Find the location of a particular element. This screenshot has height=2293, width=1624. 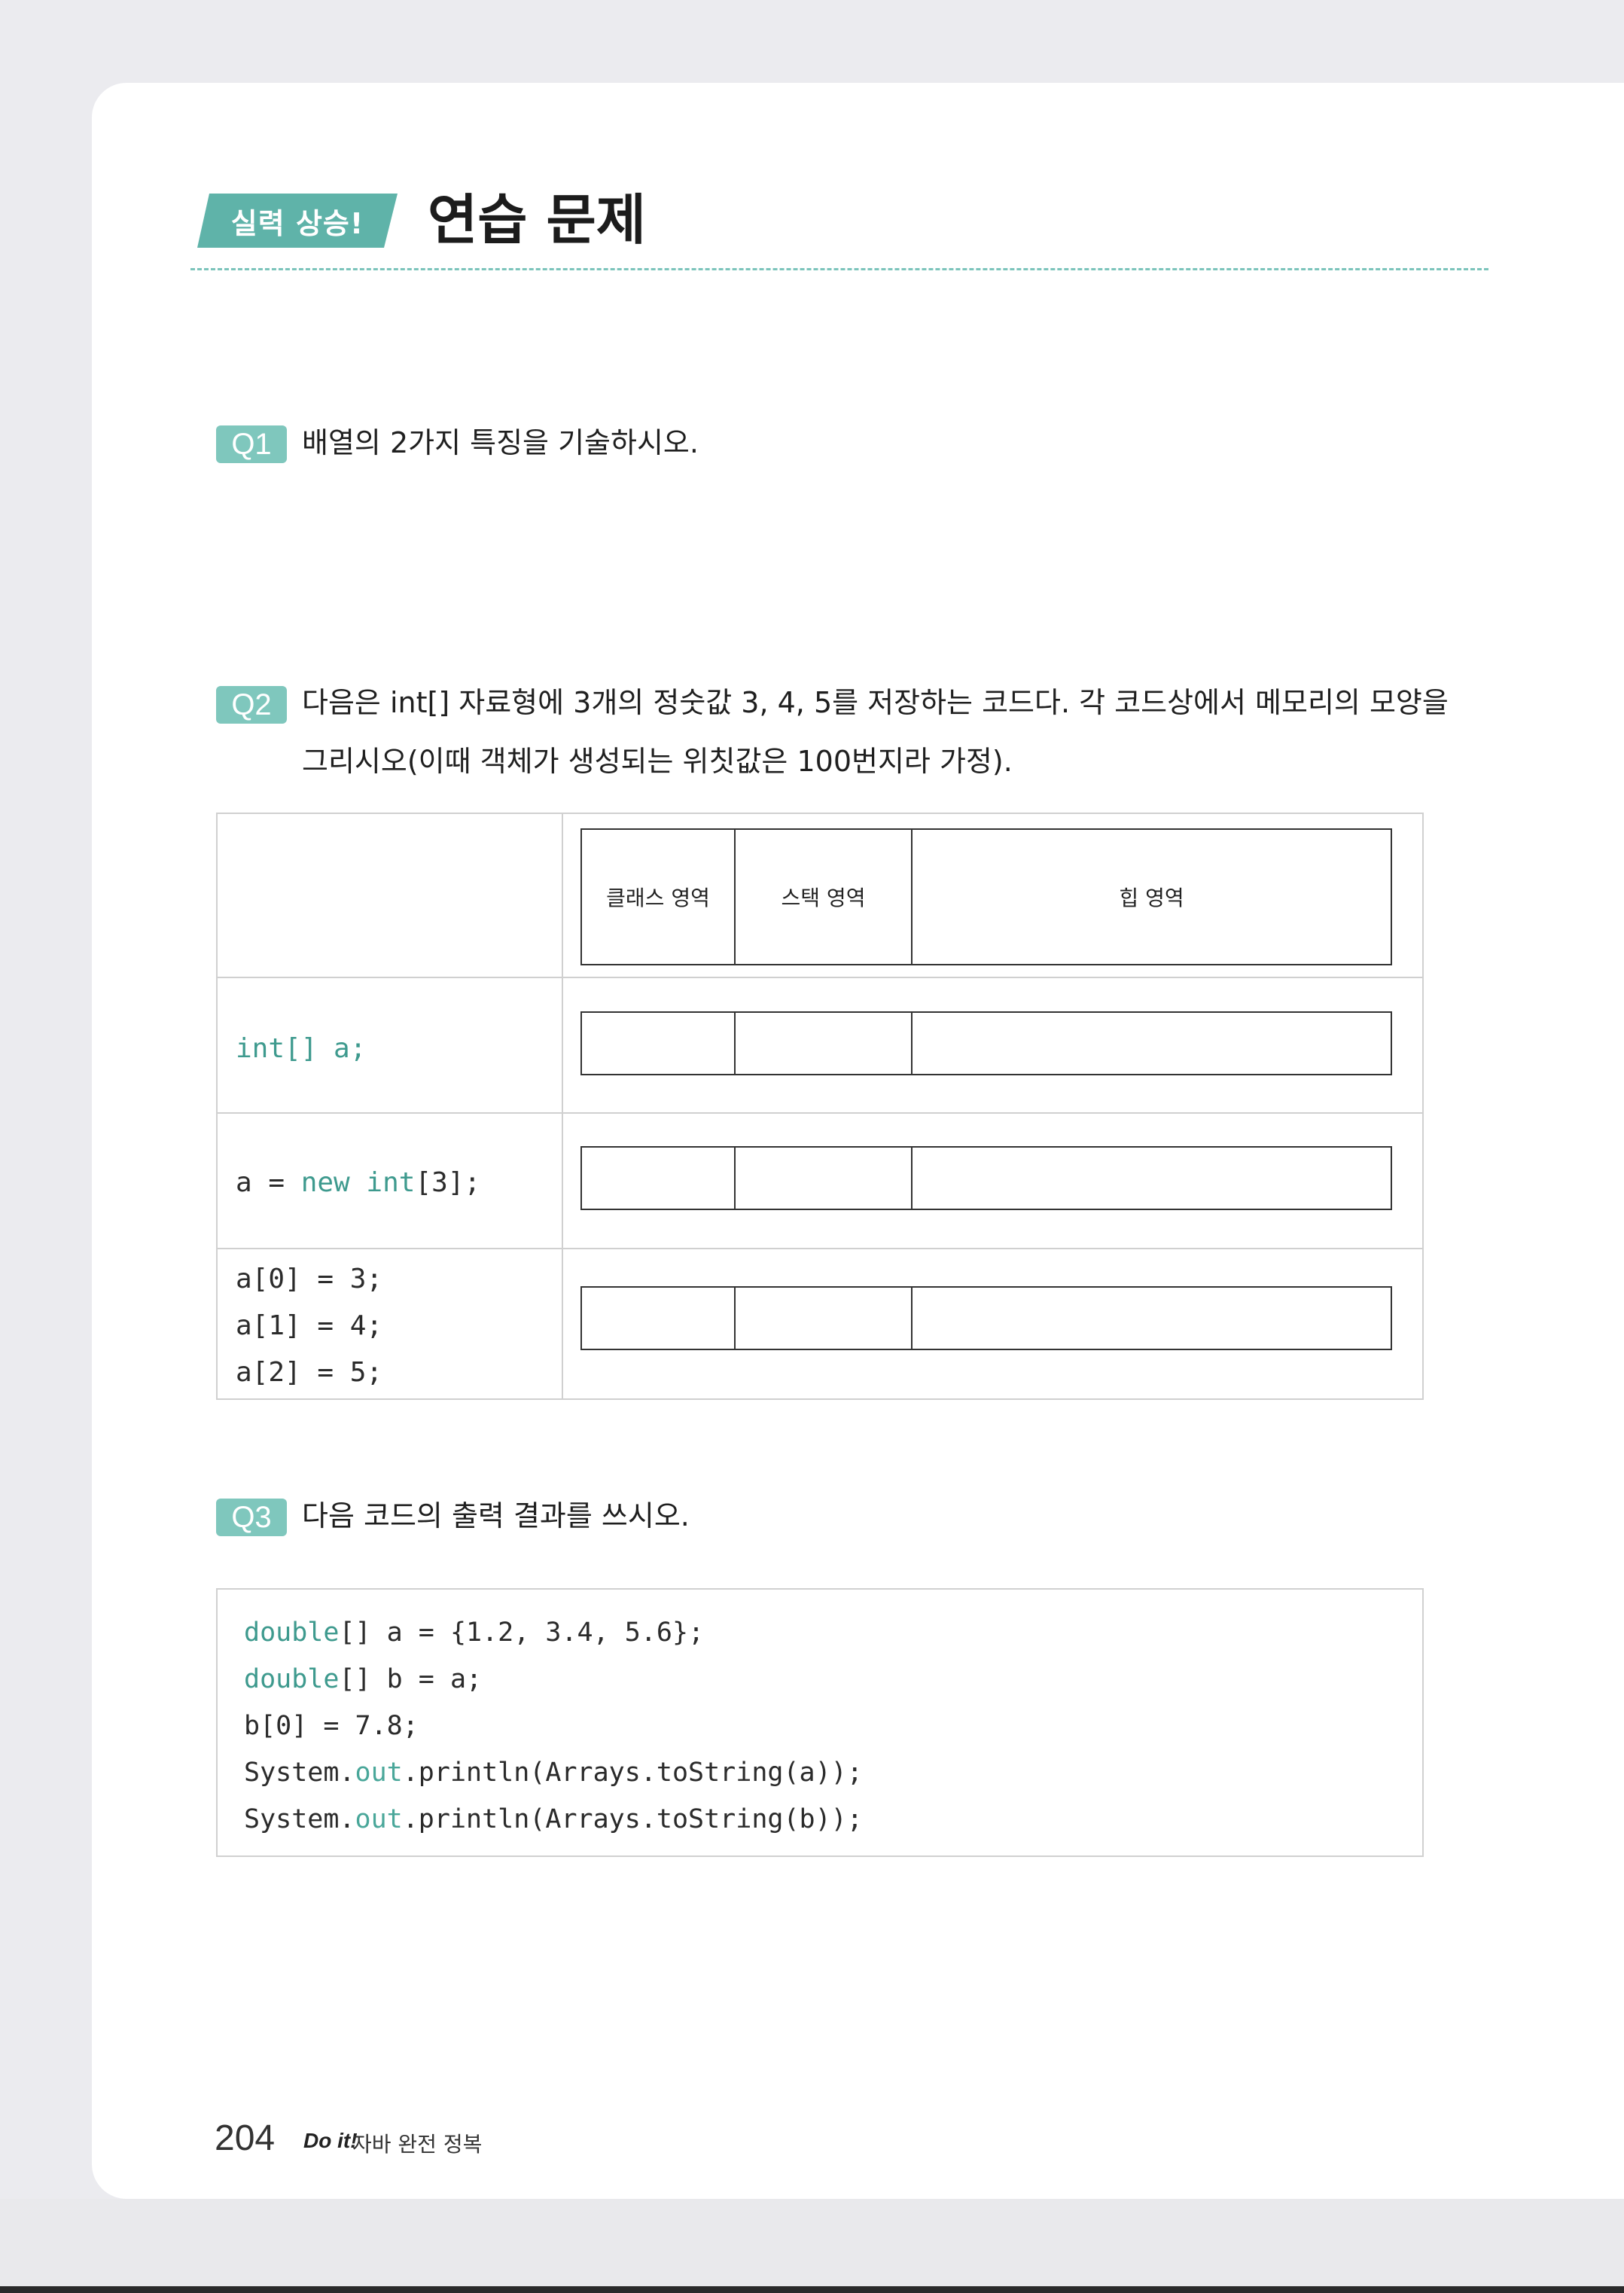

code-line-3: b[0] = 7.8; is located at coordinates (331, 1726).